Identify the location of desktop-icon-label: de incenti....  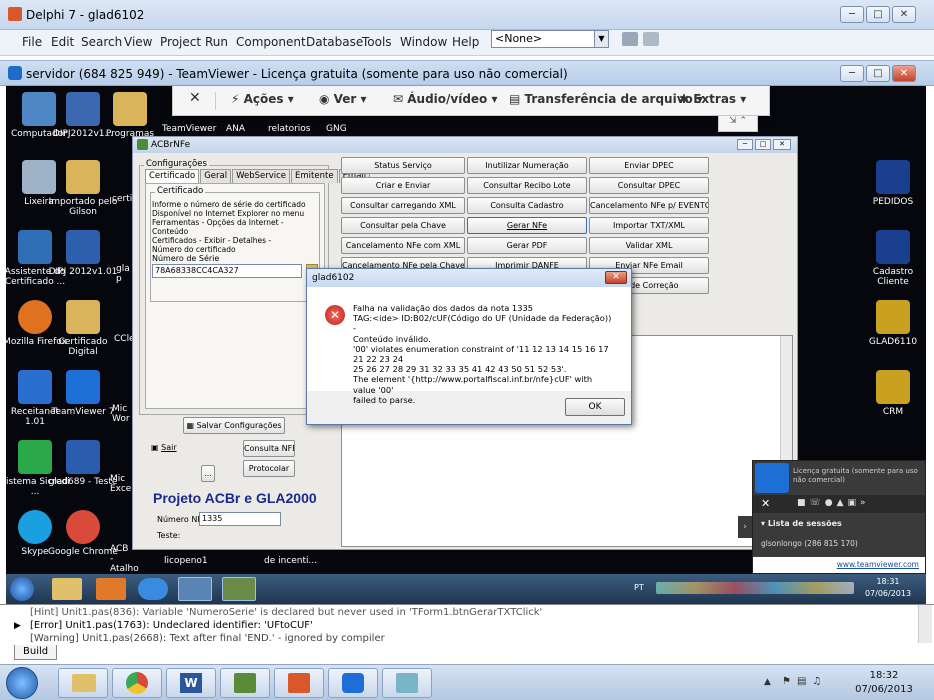
(290, 561).